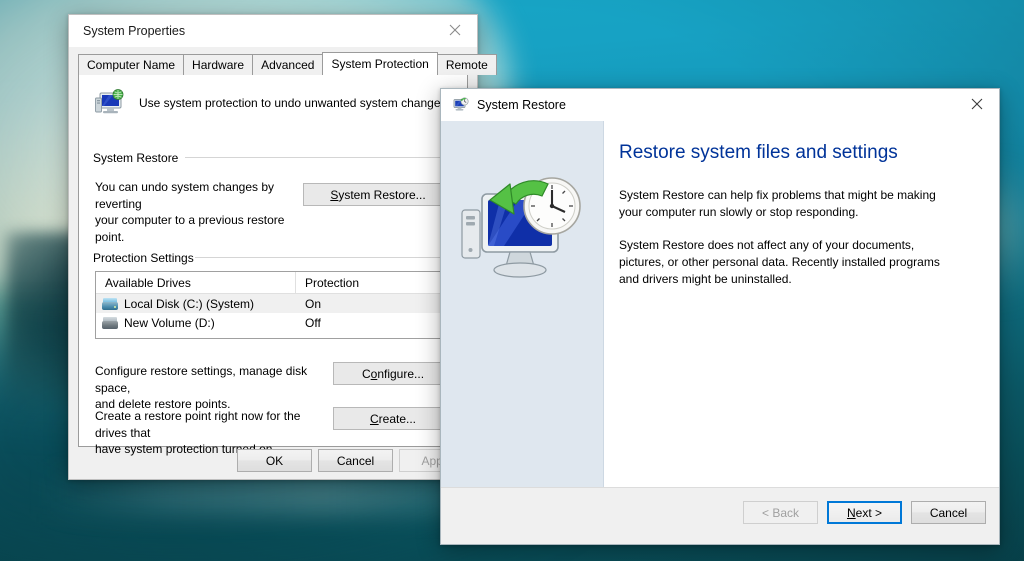  Describe the element at coordinates (325, 257) in the screenshot. I see `protection-settings-group-rule` at that location.